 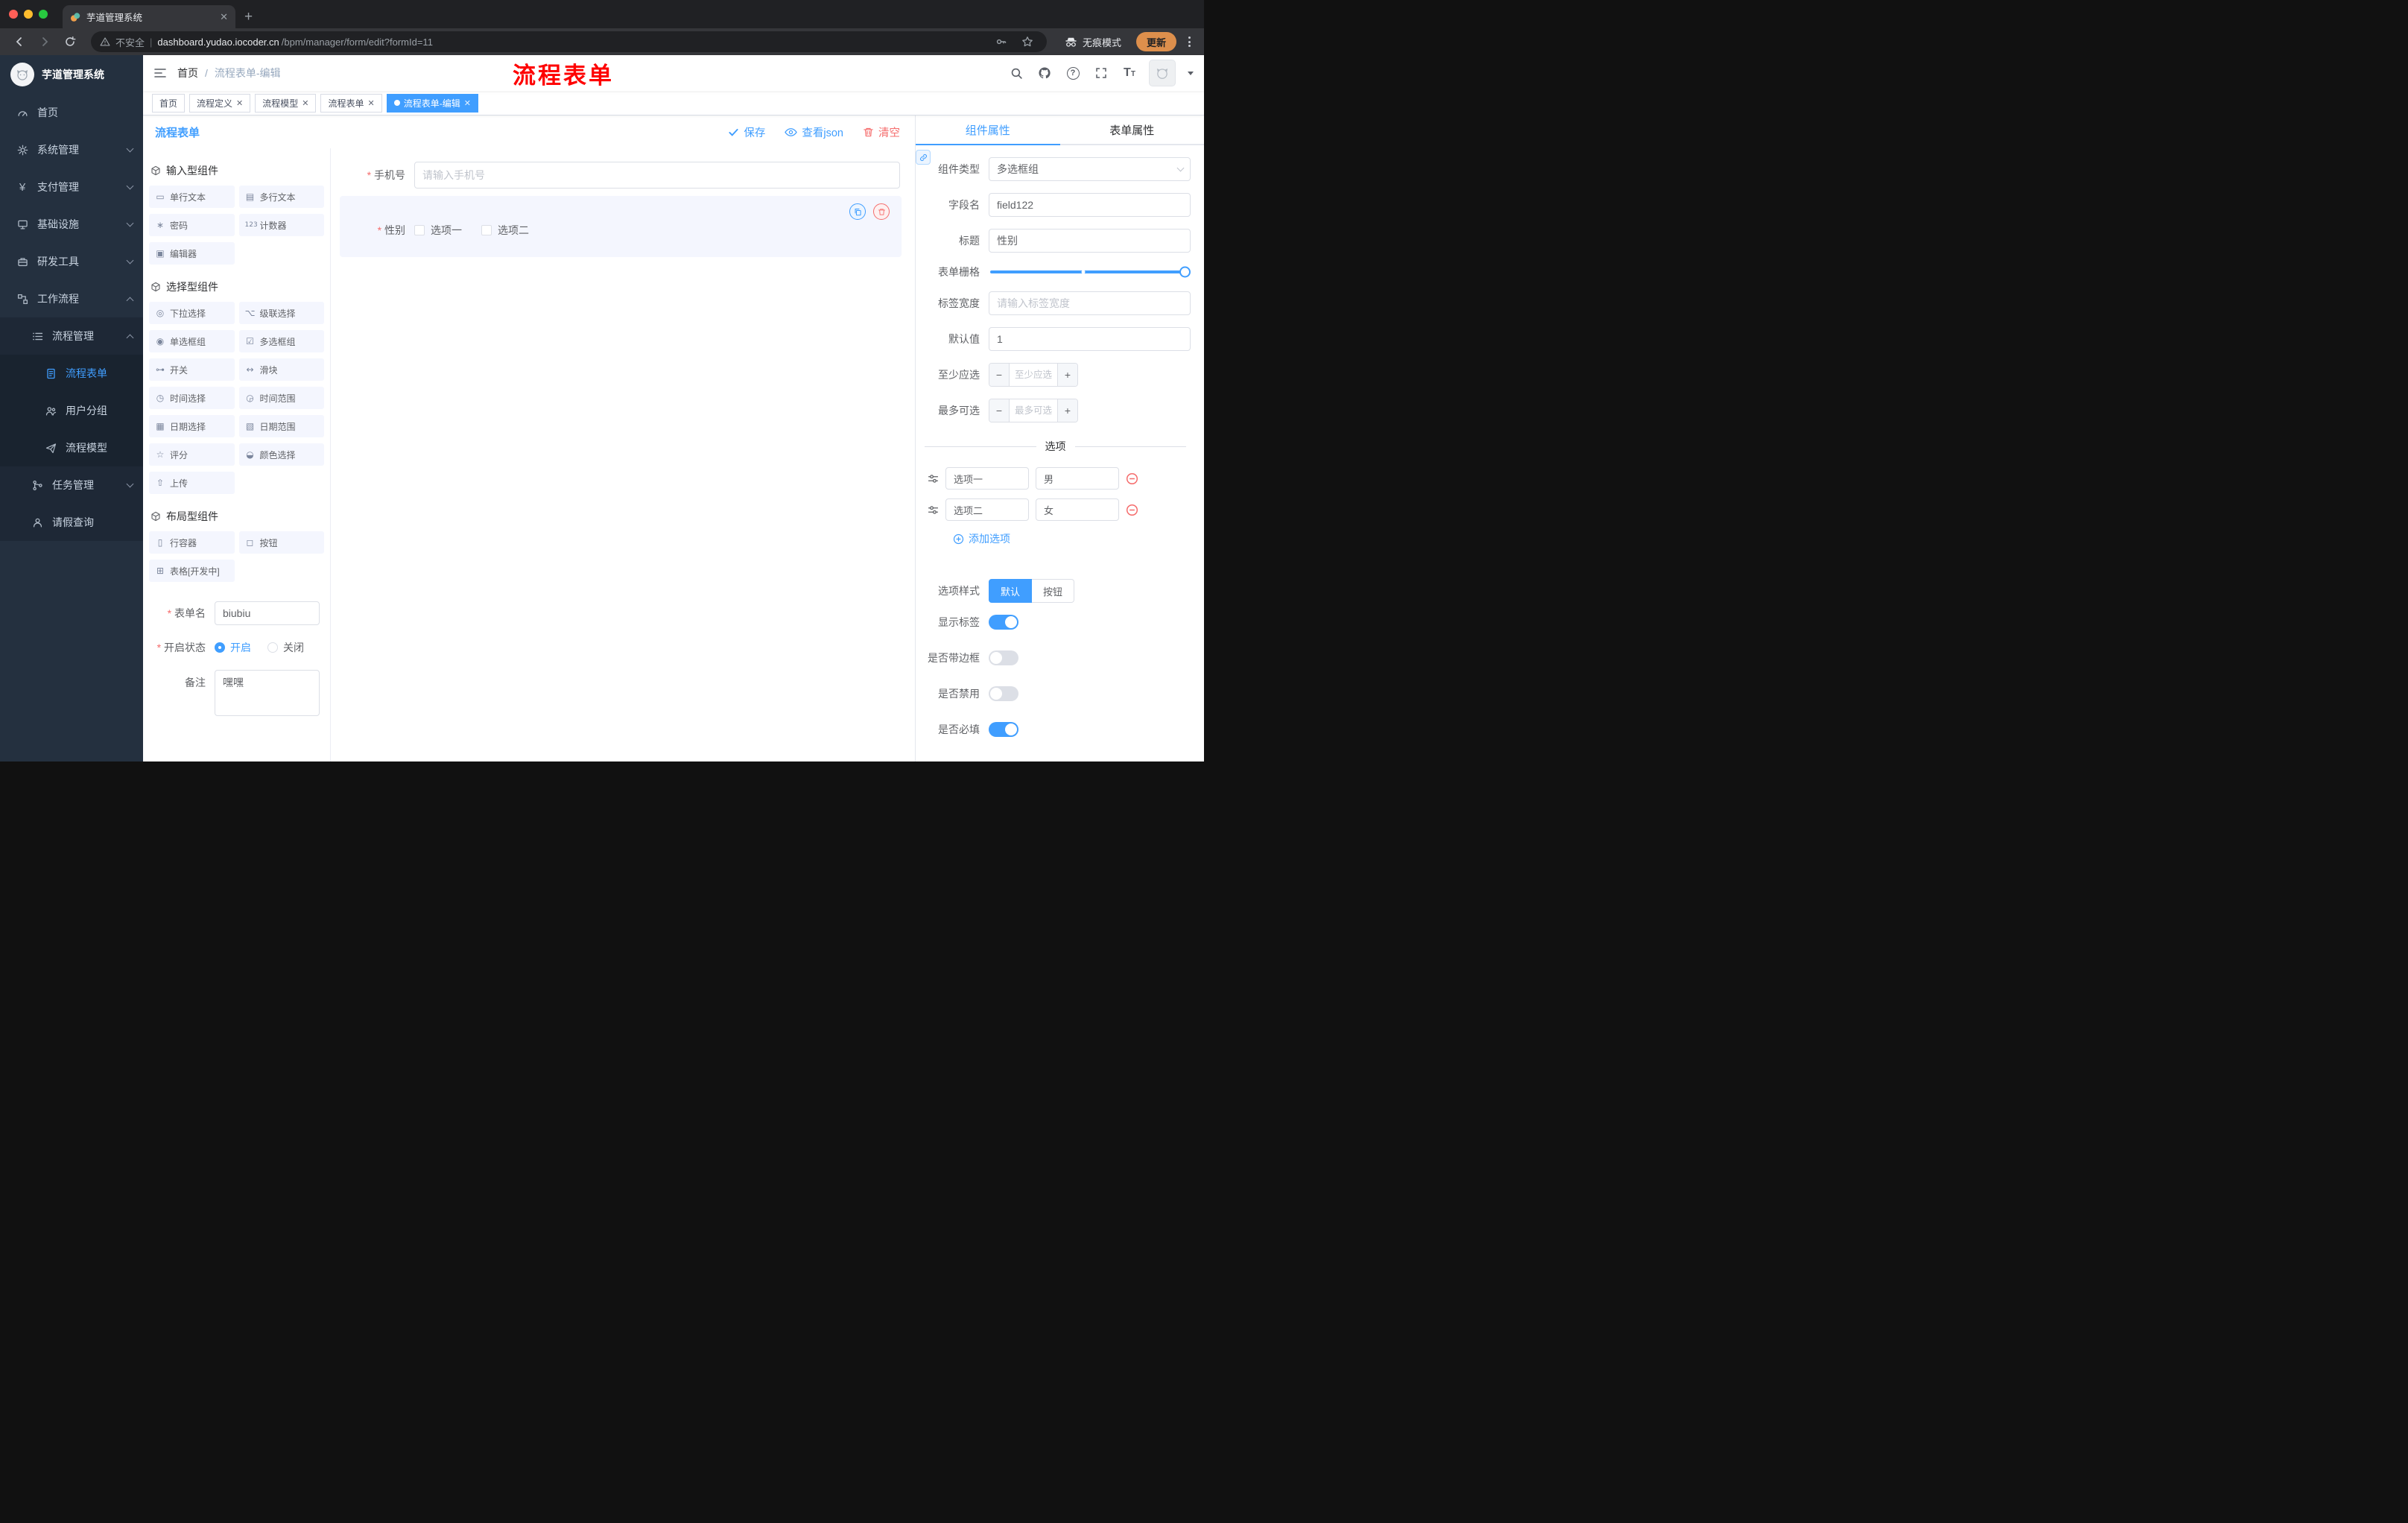 I want to click on title-input, so click(x=1090, y=241).